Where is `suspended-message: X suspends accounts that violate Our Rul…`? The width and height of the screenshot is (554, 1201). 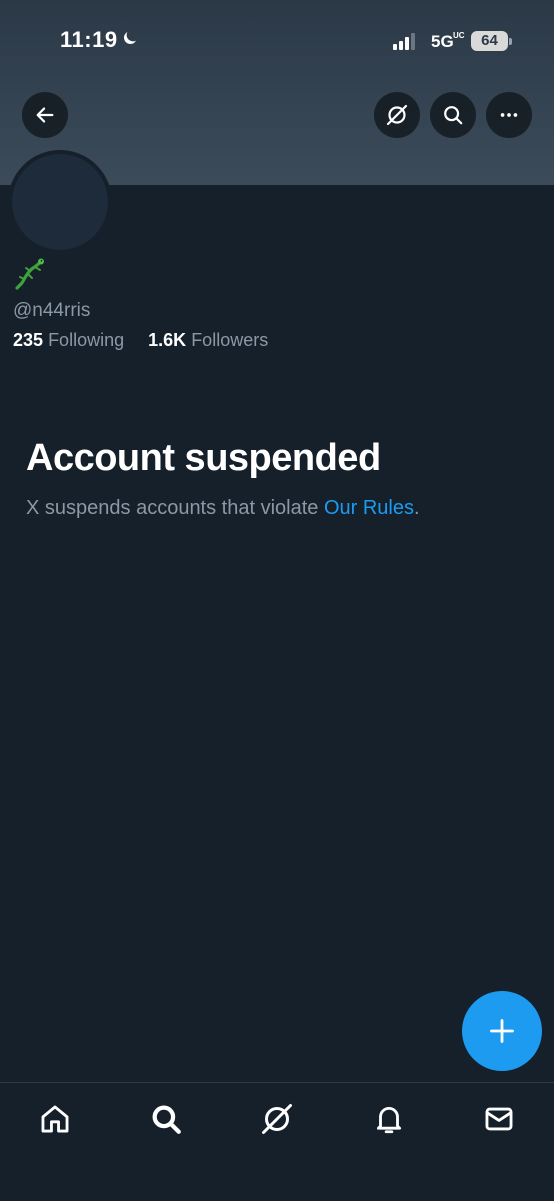 suspended-message: X suspends accounts that violate Our Rul… is located at coordinates (223, 508).